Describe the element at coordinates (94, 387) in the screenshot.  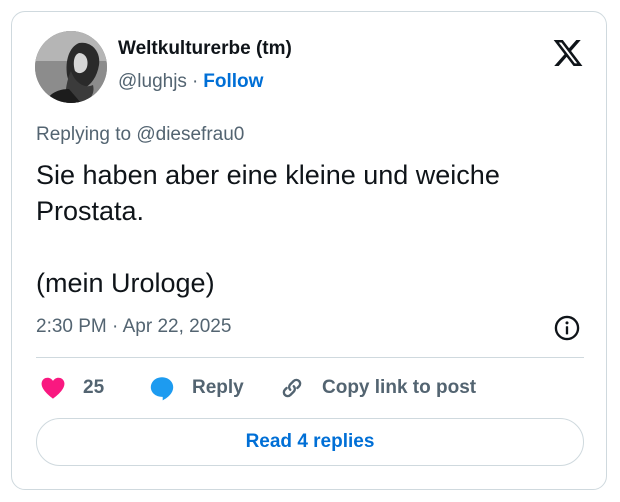
I see `like-count: 25` at that location.